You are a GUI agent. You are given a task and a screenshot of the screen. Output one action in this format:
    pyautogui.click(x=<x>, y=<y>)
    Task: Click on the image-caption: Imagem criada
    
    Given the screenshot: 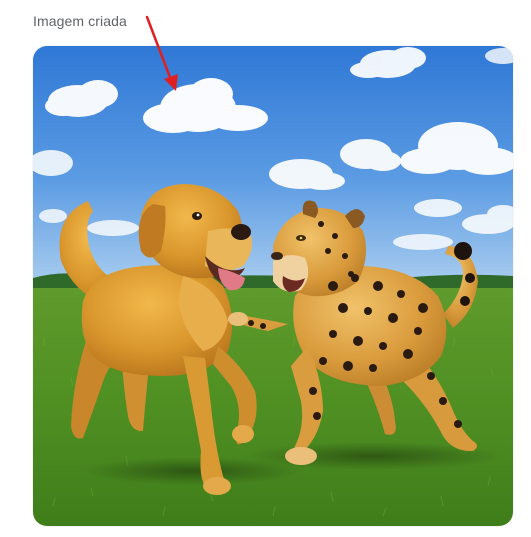 What is the action you would take?
    pyautogui.click(x=80, y=21)
    